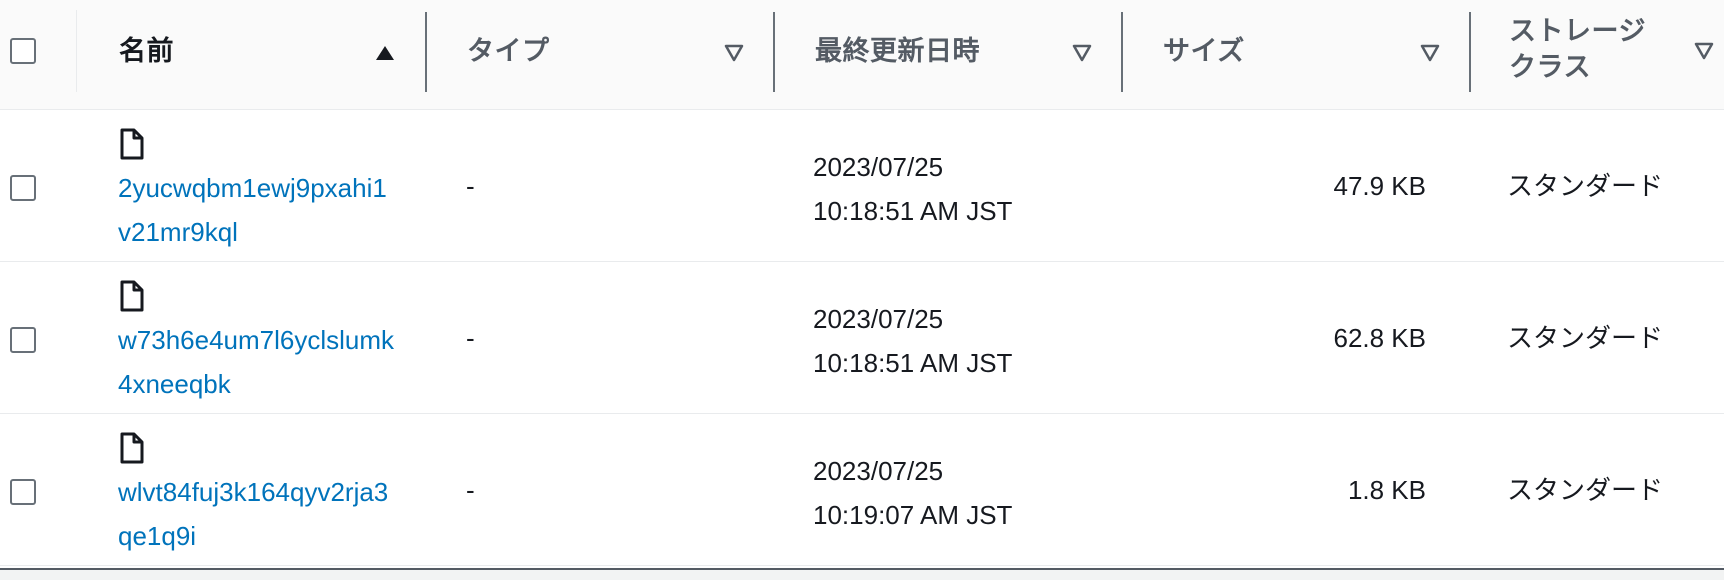 Image resolution: width=1724 pixels, height=580 pixels. Describe the element at coordinates (385, 53) in the screenshot. I see `caret-up-filled-icon` at that location.